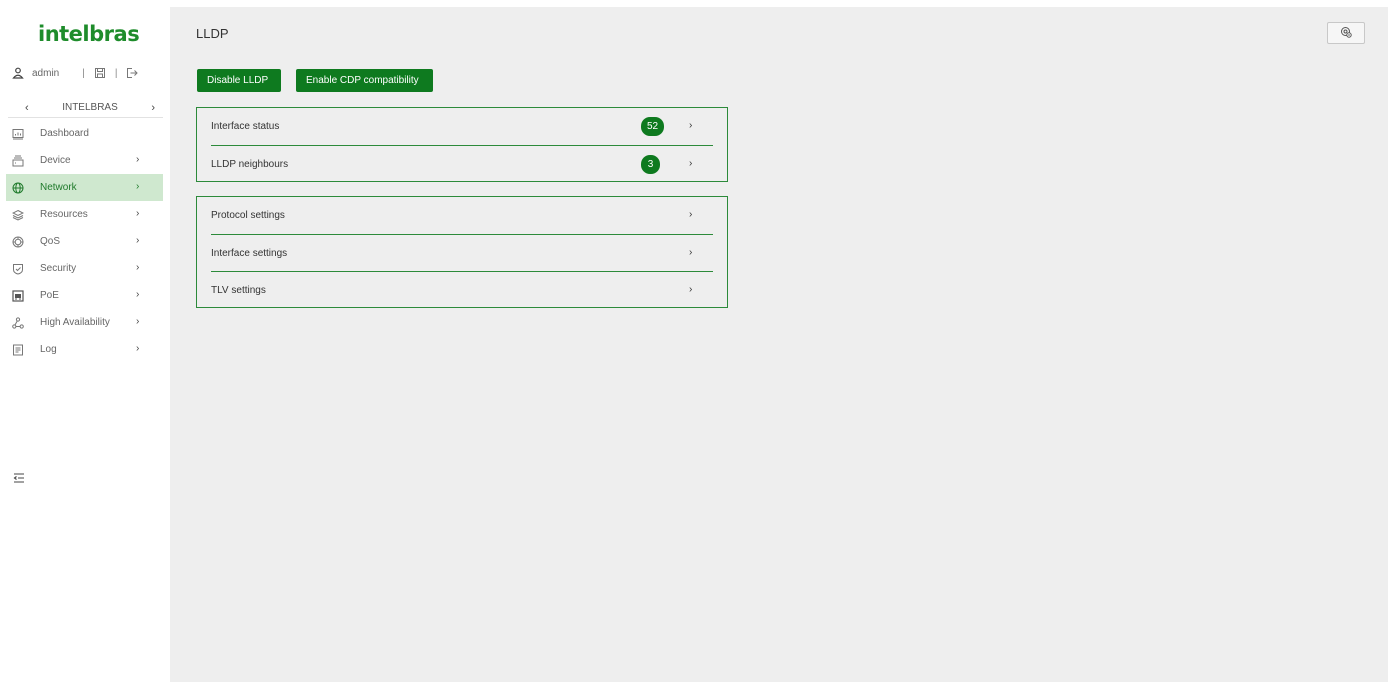 The width and height of the screenshot is (1394, 682). I want to click on org-prev-button: ‹, so click(27, 108).